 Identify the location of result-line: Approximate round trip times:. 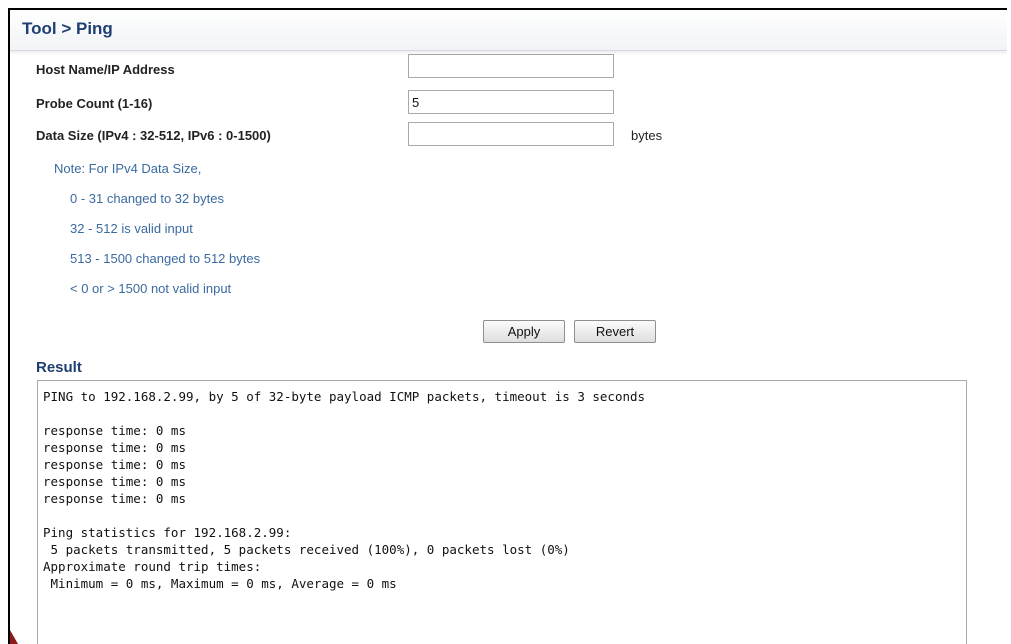
(152, 566).